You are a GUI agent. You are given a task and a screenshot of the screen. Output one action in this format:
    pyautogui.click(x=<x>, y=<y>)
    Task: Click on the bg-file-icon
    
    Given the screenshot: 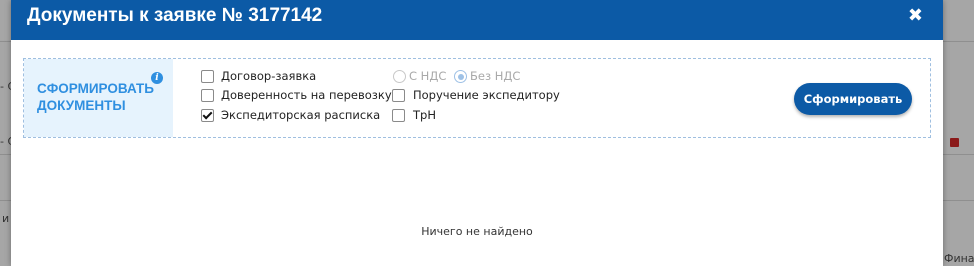 What is the action you would take?
    pyautogui.click(x=954, y=142)
    